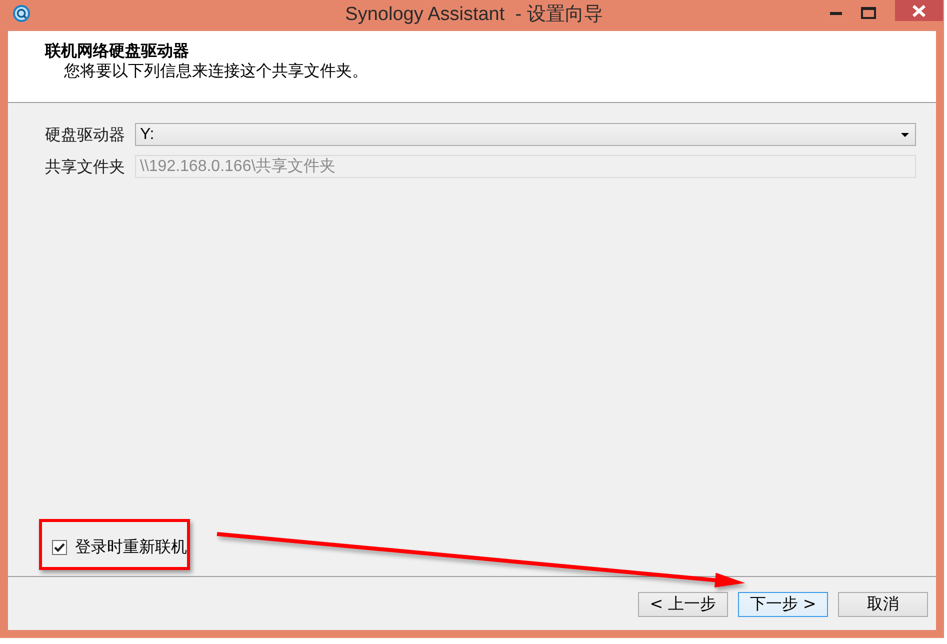  Describe the element at coordinates (868, 12) in the screenshot. I see `maximize-icon` at that location.